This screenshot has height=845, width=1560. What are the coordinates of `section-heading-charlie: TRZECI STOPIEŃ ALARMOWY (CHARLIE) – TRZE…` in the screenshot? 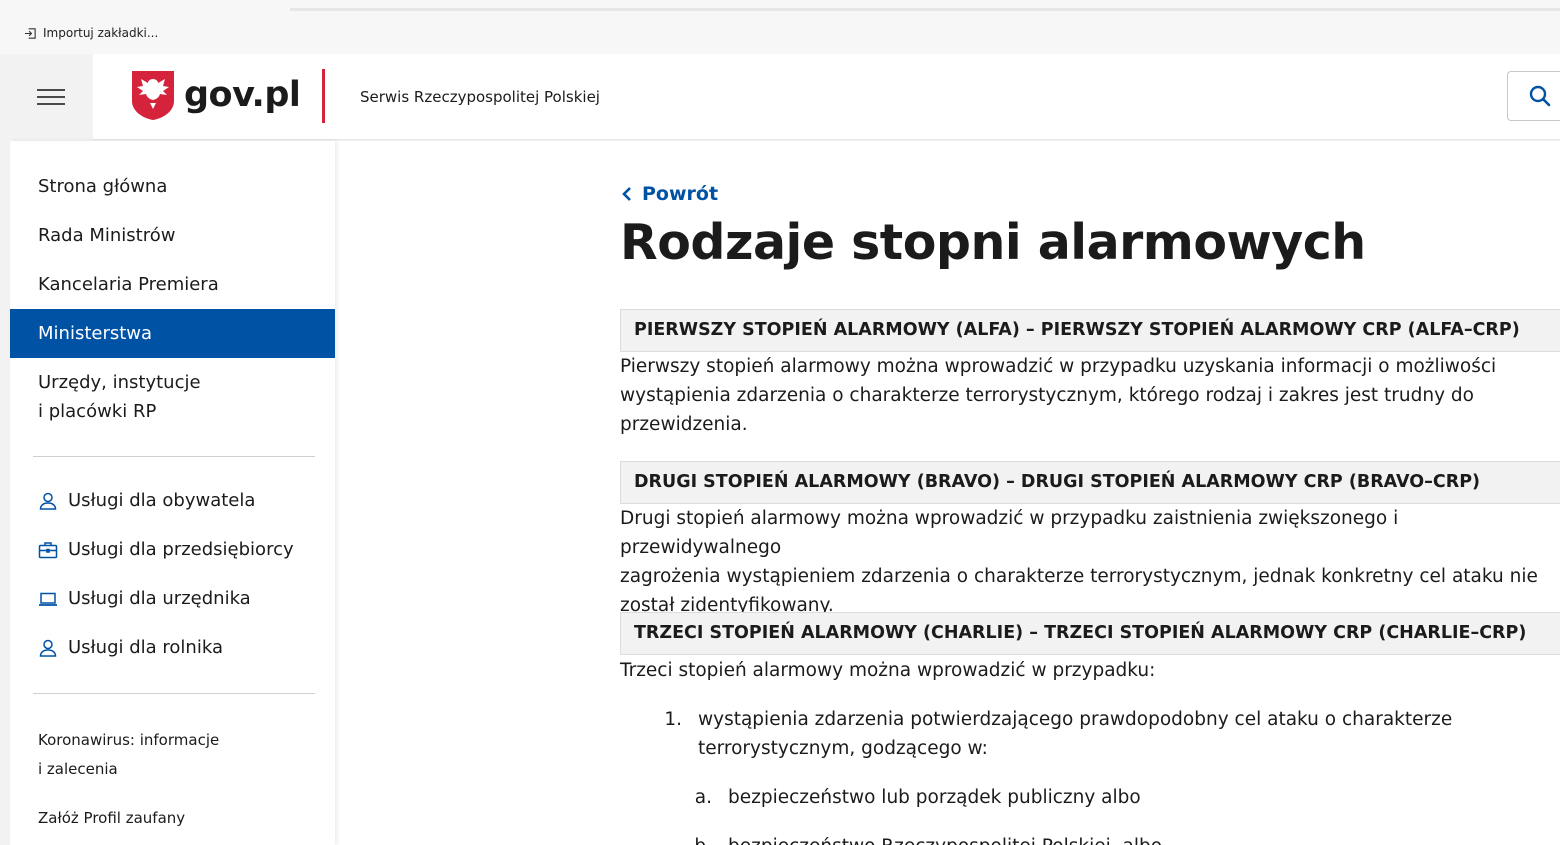 It's located at (1090, 633).